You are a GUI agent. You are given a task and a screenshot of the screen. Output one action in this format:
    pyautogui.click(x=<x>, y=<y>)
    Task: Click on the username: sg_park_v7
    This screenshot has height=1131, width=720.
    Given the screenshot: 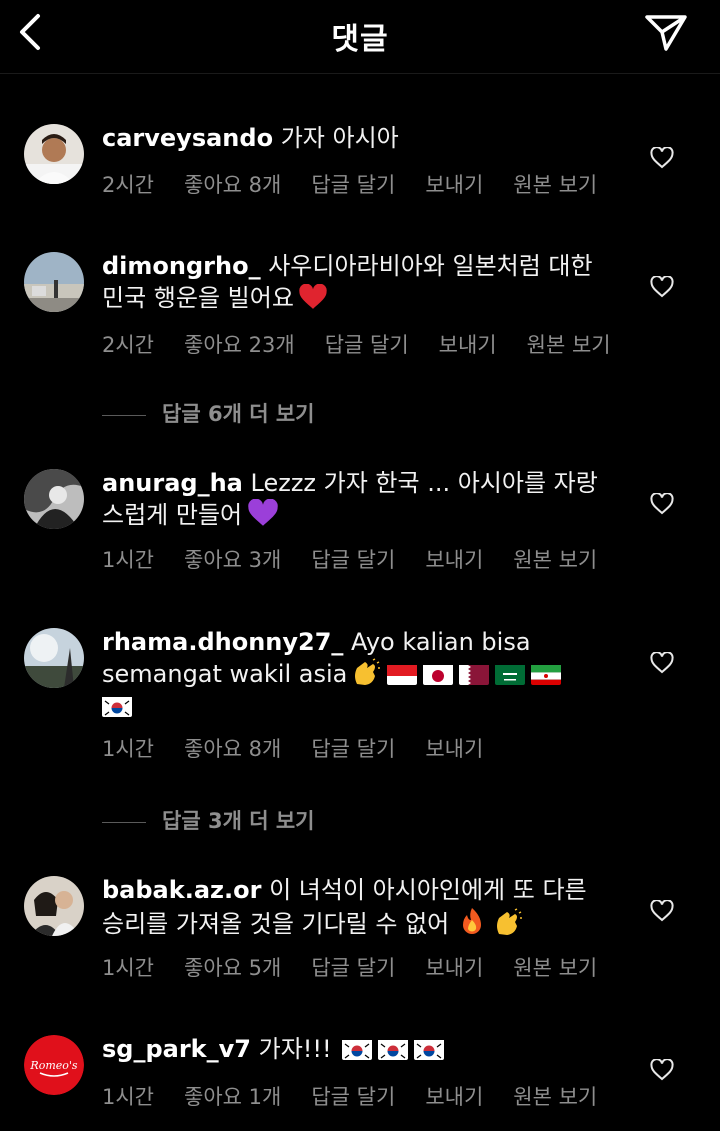 What is the action you would take?
    pyautogui.click(x=176, y=1049)
    